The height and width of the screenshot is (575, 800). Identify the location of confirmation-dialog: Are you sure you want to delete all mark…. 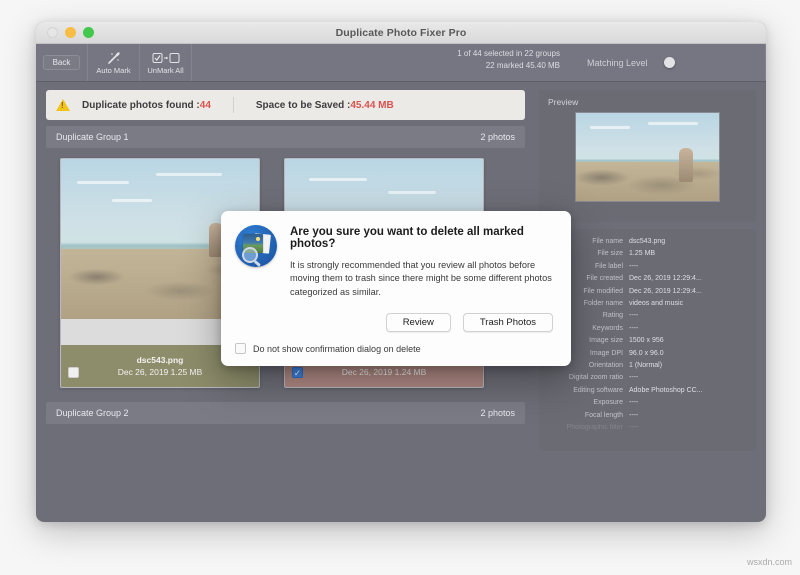
(396, 289).